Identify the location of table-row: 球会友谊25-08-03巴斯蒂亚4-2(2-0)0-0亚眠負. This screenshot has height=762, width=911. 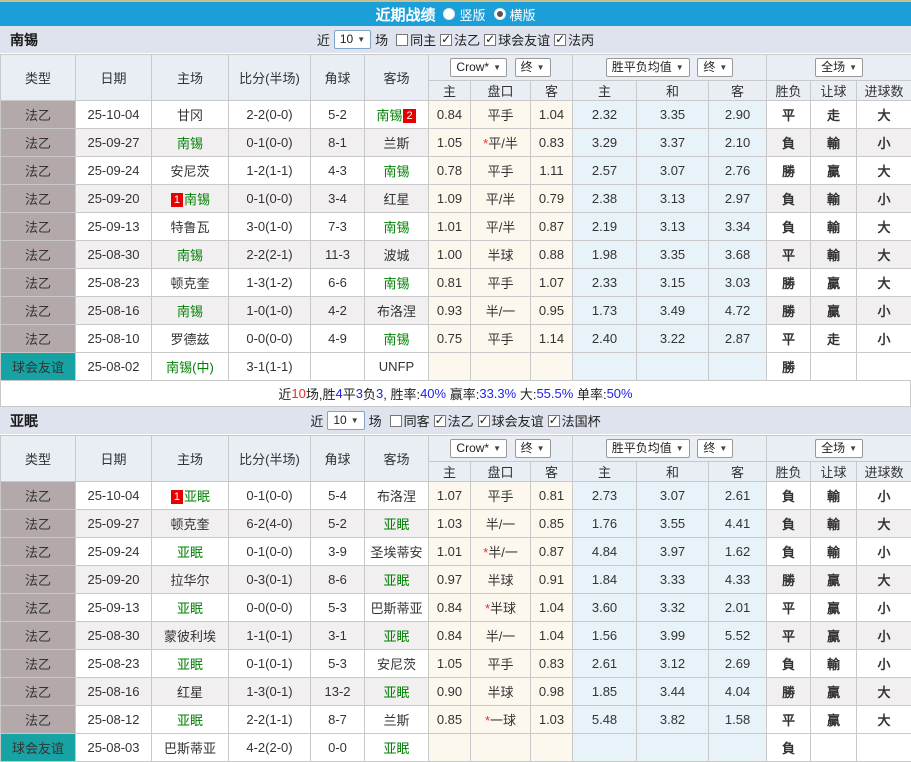
(456, 748).